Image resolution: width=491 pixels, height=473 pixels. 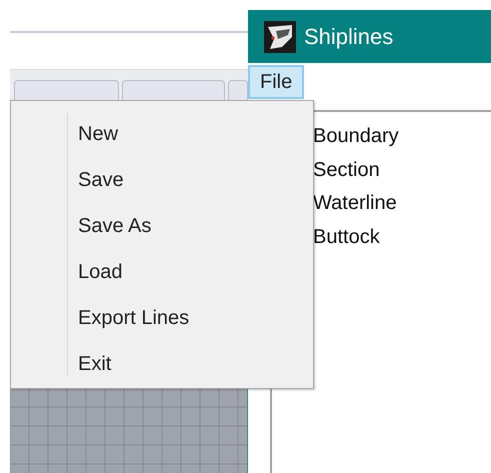 What do you see at coordinates (402, 203) in the screenshot?
I see `list-item: Waterline` at bounding box center [402, 203].